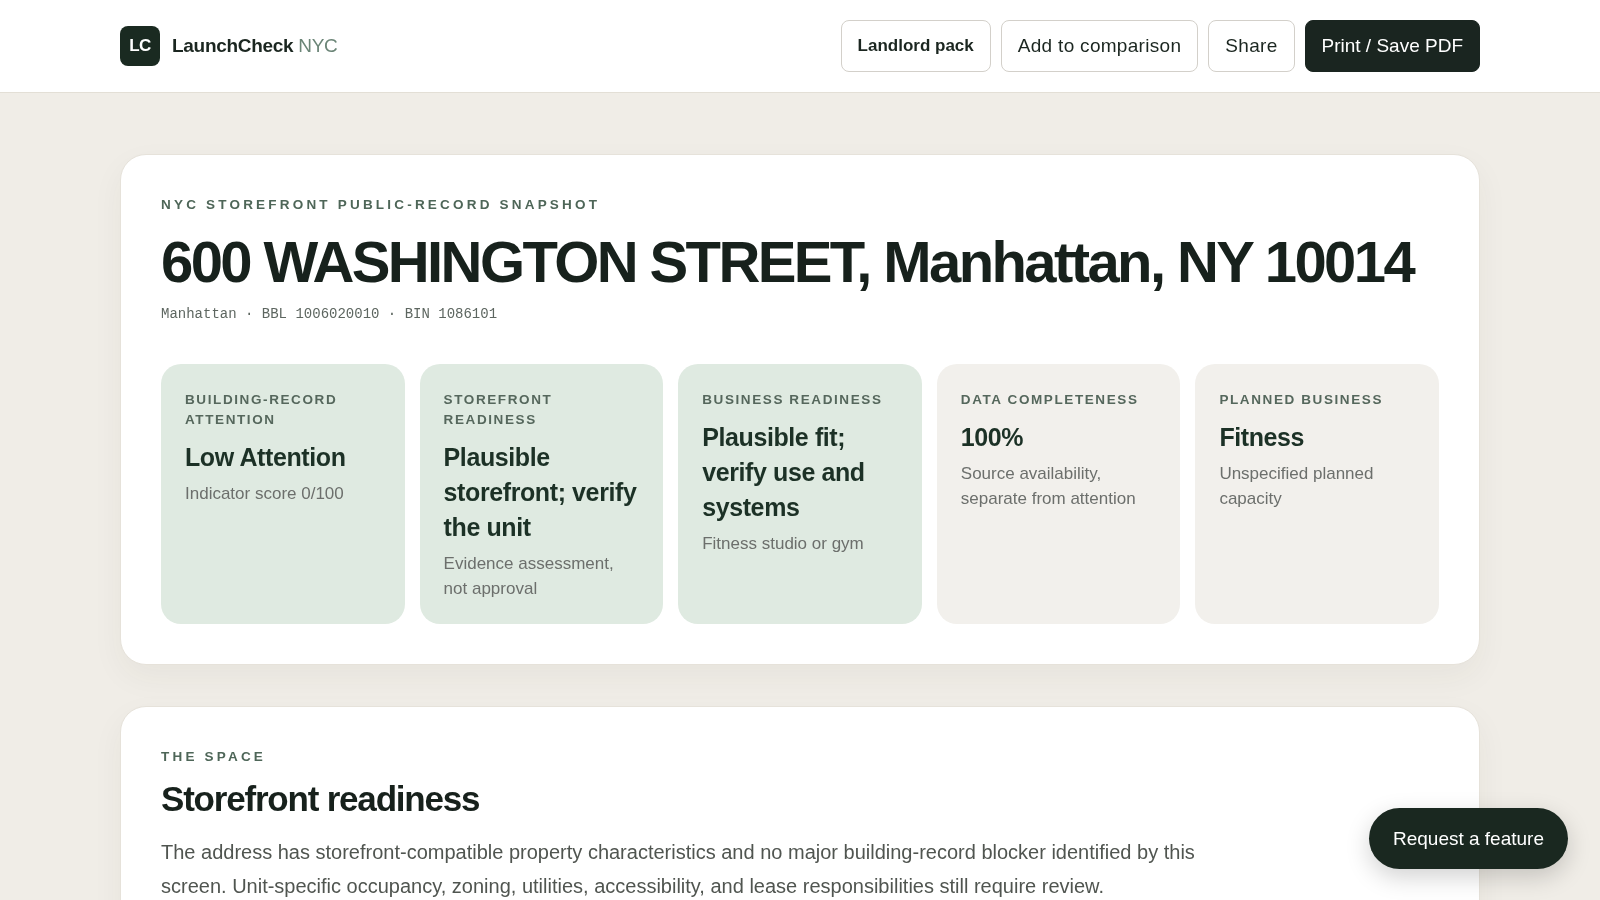 Image resolution: width=1600 pixels, height=900 pixels. I want to click on metric-value: Plausible fit; verify use and systems, so click(784, 472).